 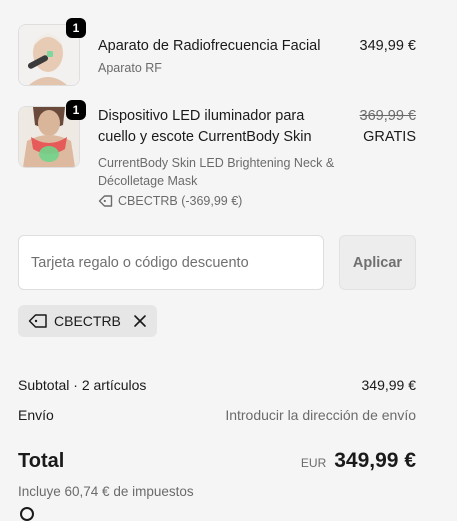 I want to click on total-value: 349,99 €, so click(x=375, y=460).